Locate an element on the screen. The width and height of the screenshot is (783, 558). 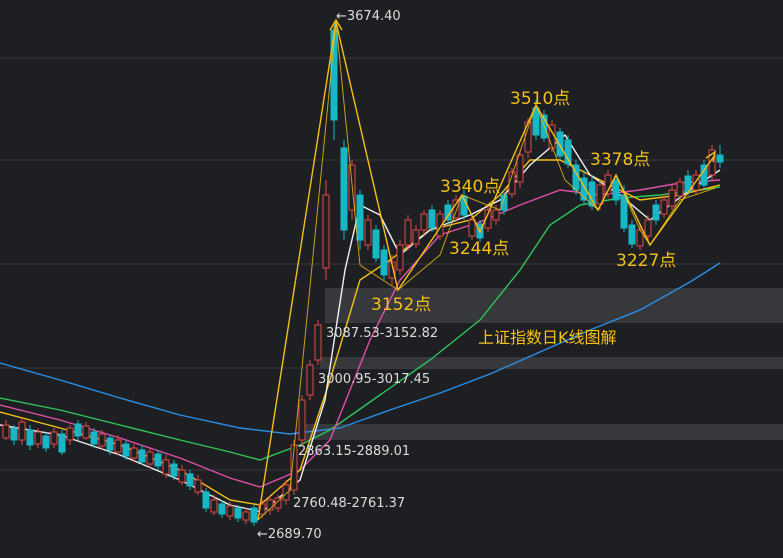
price-label-gap-3: 2863.15-2889.01 is located at coordinates (354, 451).